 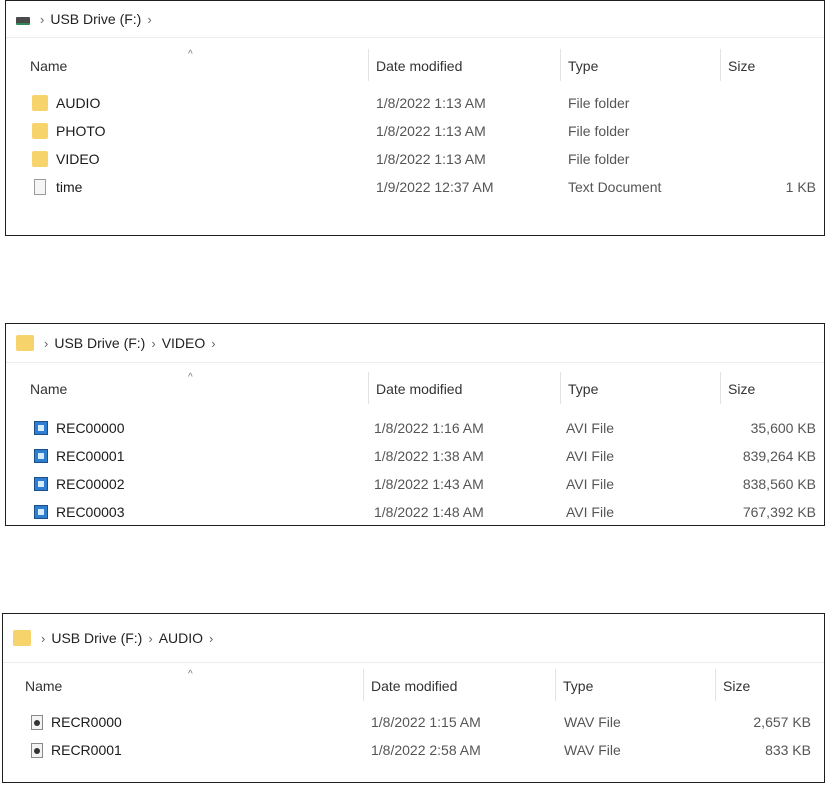 What do you see at coordinates (779, 484) in the screenshot?
I see `size-cell: 838,560 KB` at bounding box center [779, 484].